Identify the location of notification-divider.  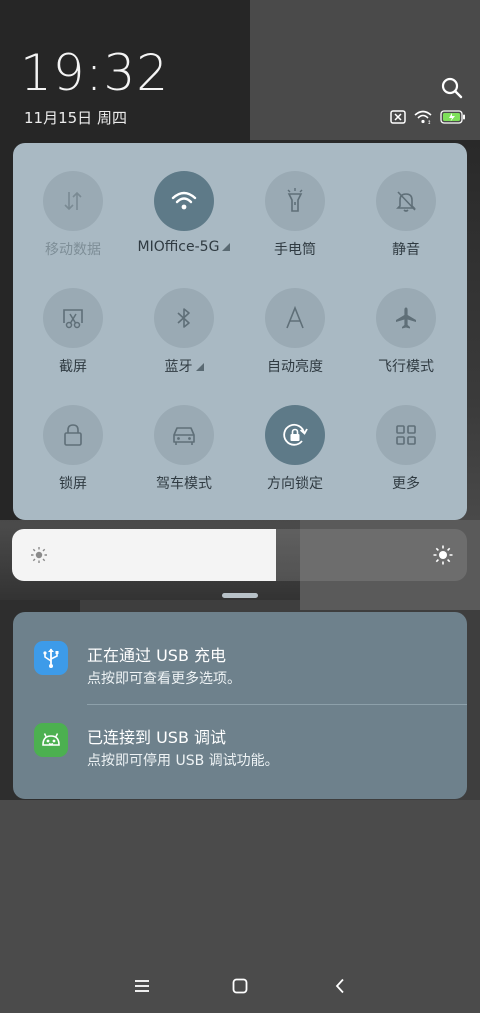
(277, 704).